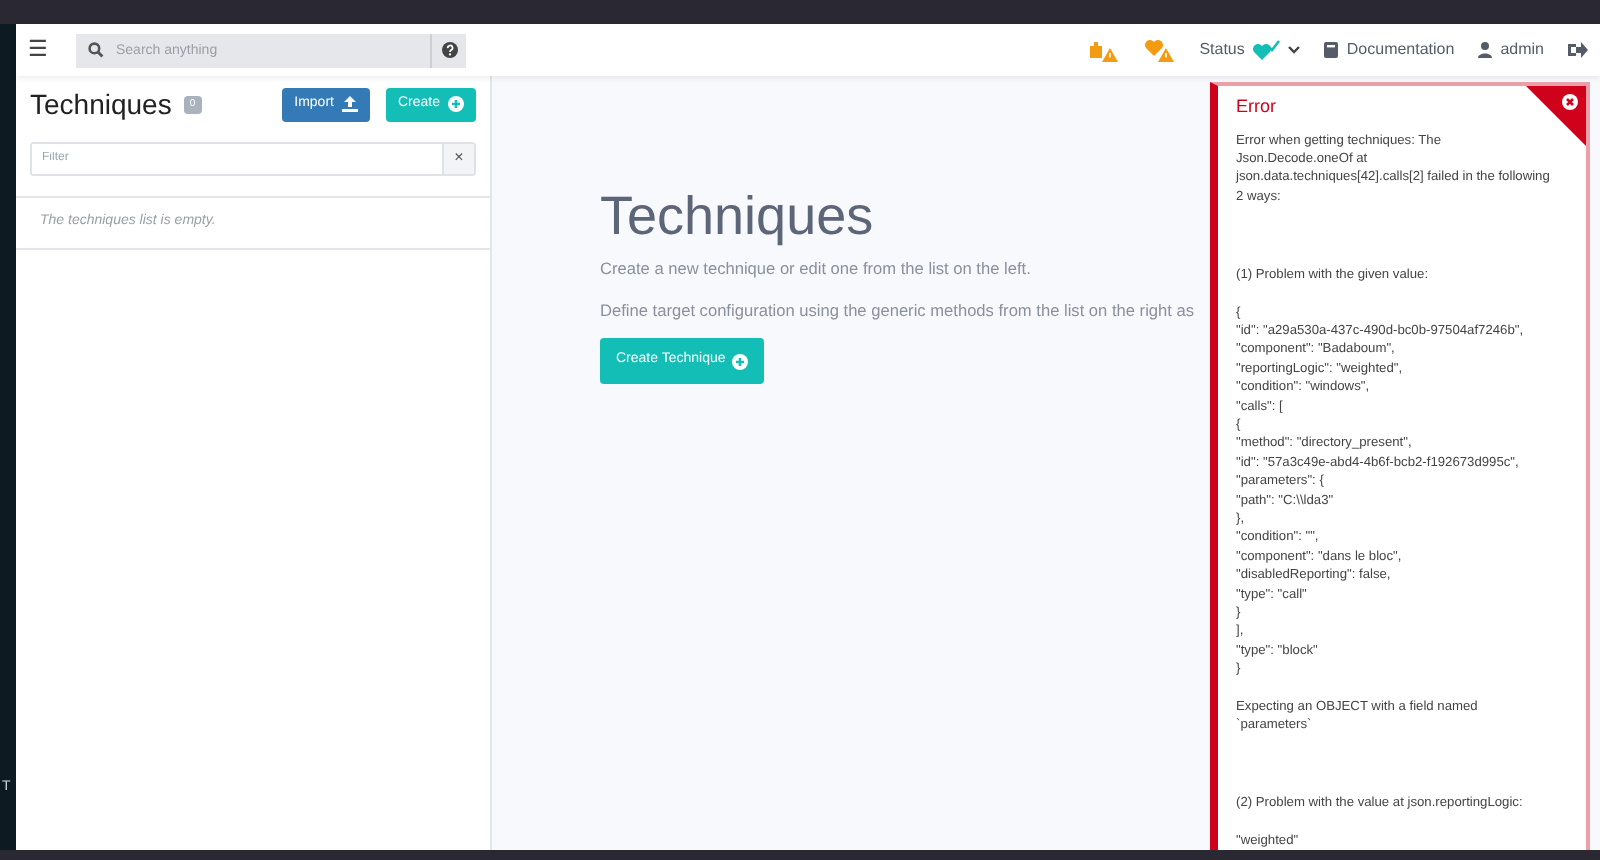 The width and height of the screenshot is (1600, 860). What do you see at coordinates (458, 158) in the screenshot?
I see `clear-button: ×` at bounding box center [458, 158].